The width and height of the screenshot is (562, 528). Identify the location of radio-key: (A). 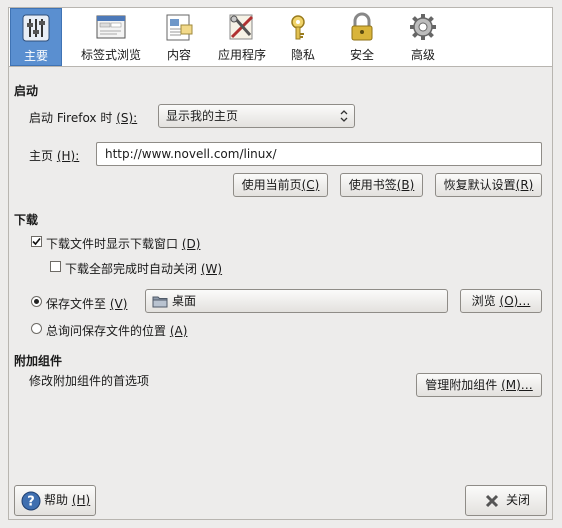
(178, 331).